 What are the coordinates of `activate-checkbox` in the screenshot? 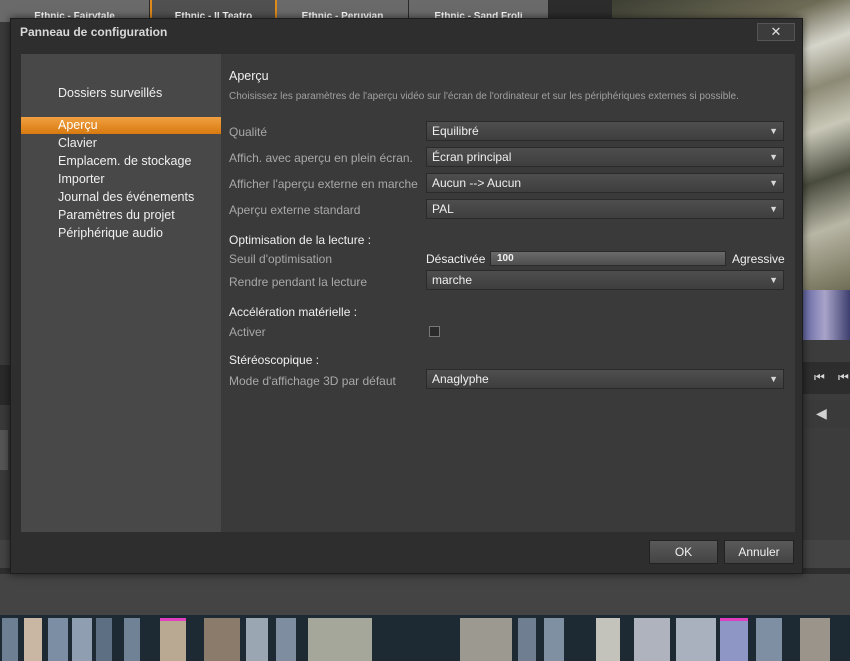 It's located at (434, 331).